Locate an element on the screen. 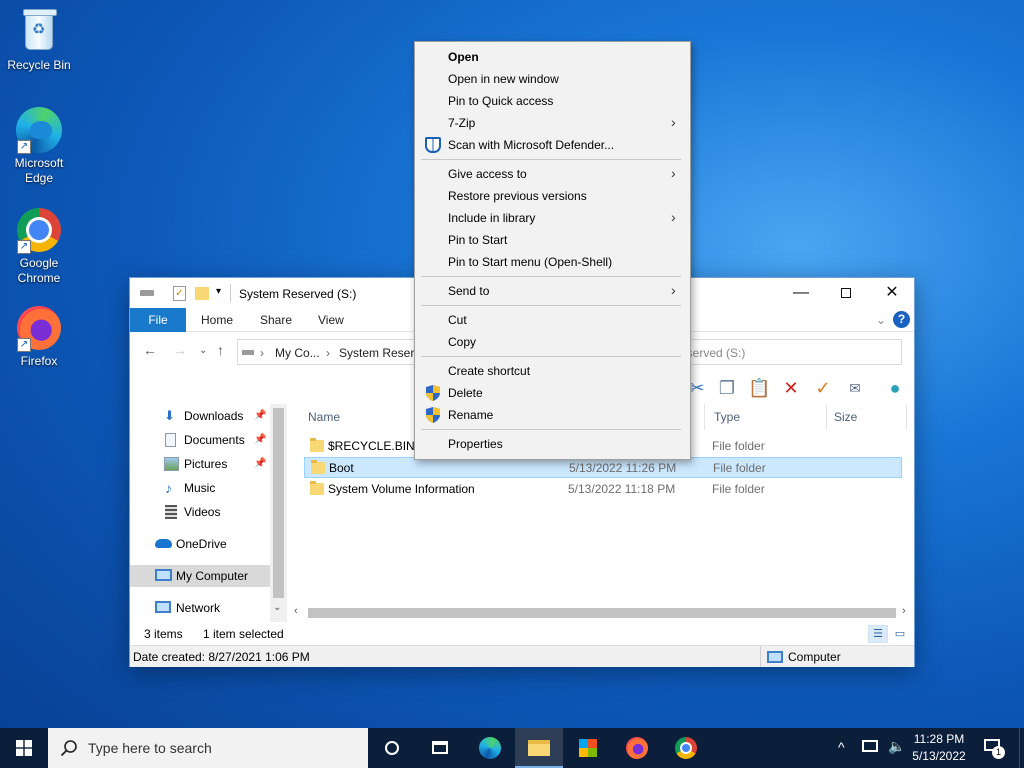 This screenshot has width=1024, height=768. navigation-scrollbar: ⌄ is located at coordinates (278, 513).